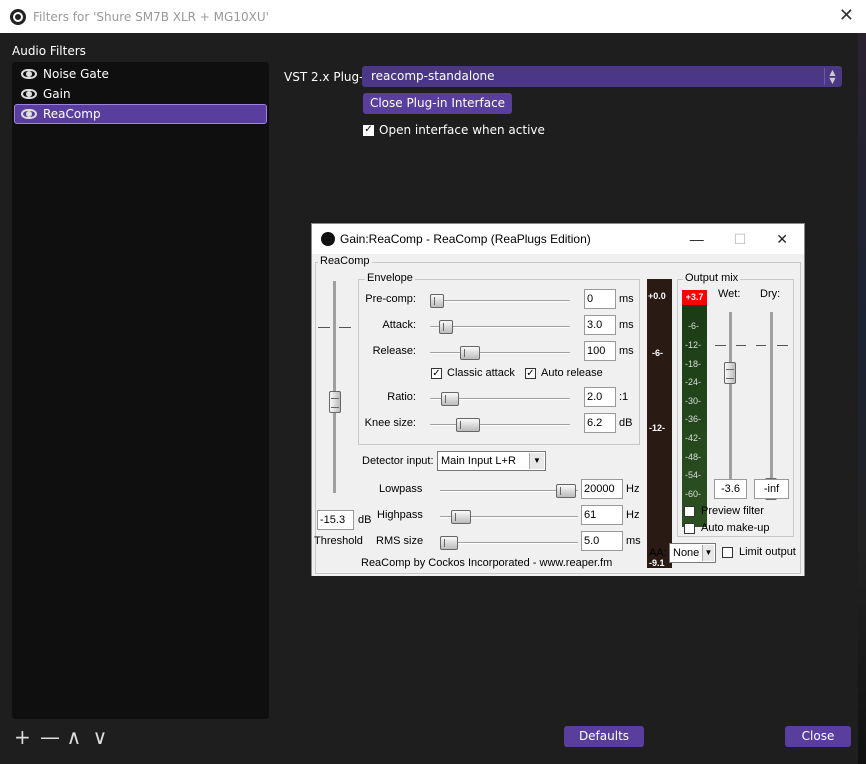  I want to click on precomp-slider-thumb, so click(437, 301).